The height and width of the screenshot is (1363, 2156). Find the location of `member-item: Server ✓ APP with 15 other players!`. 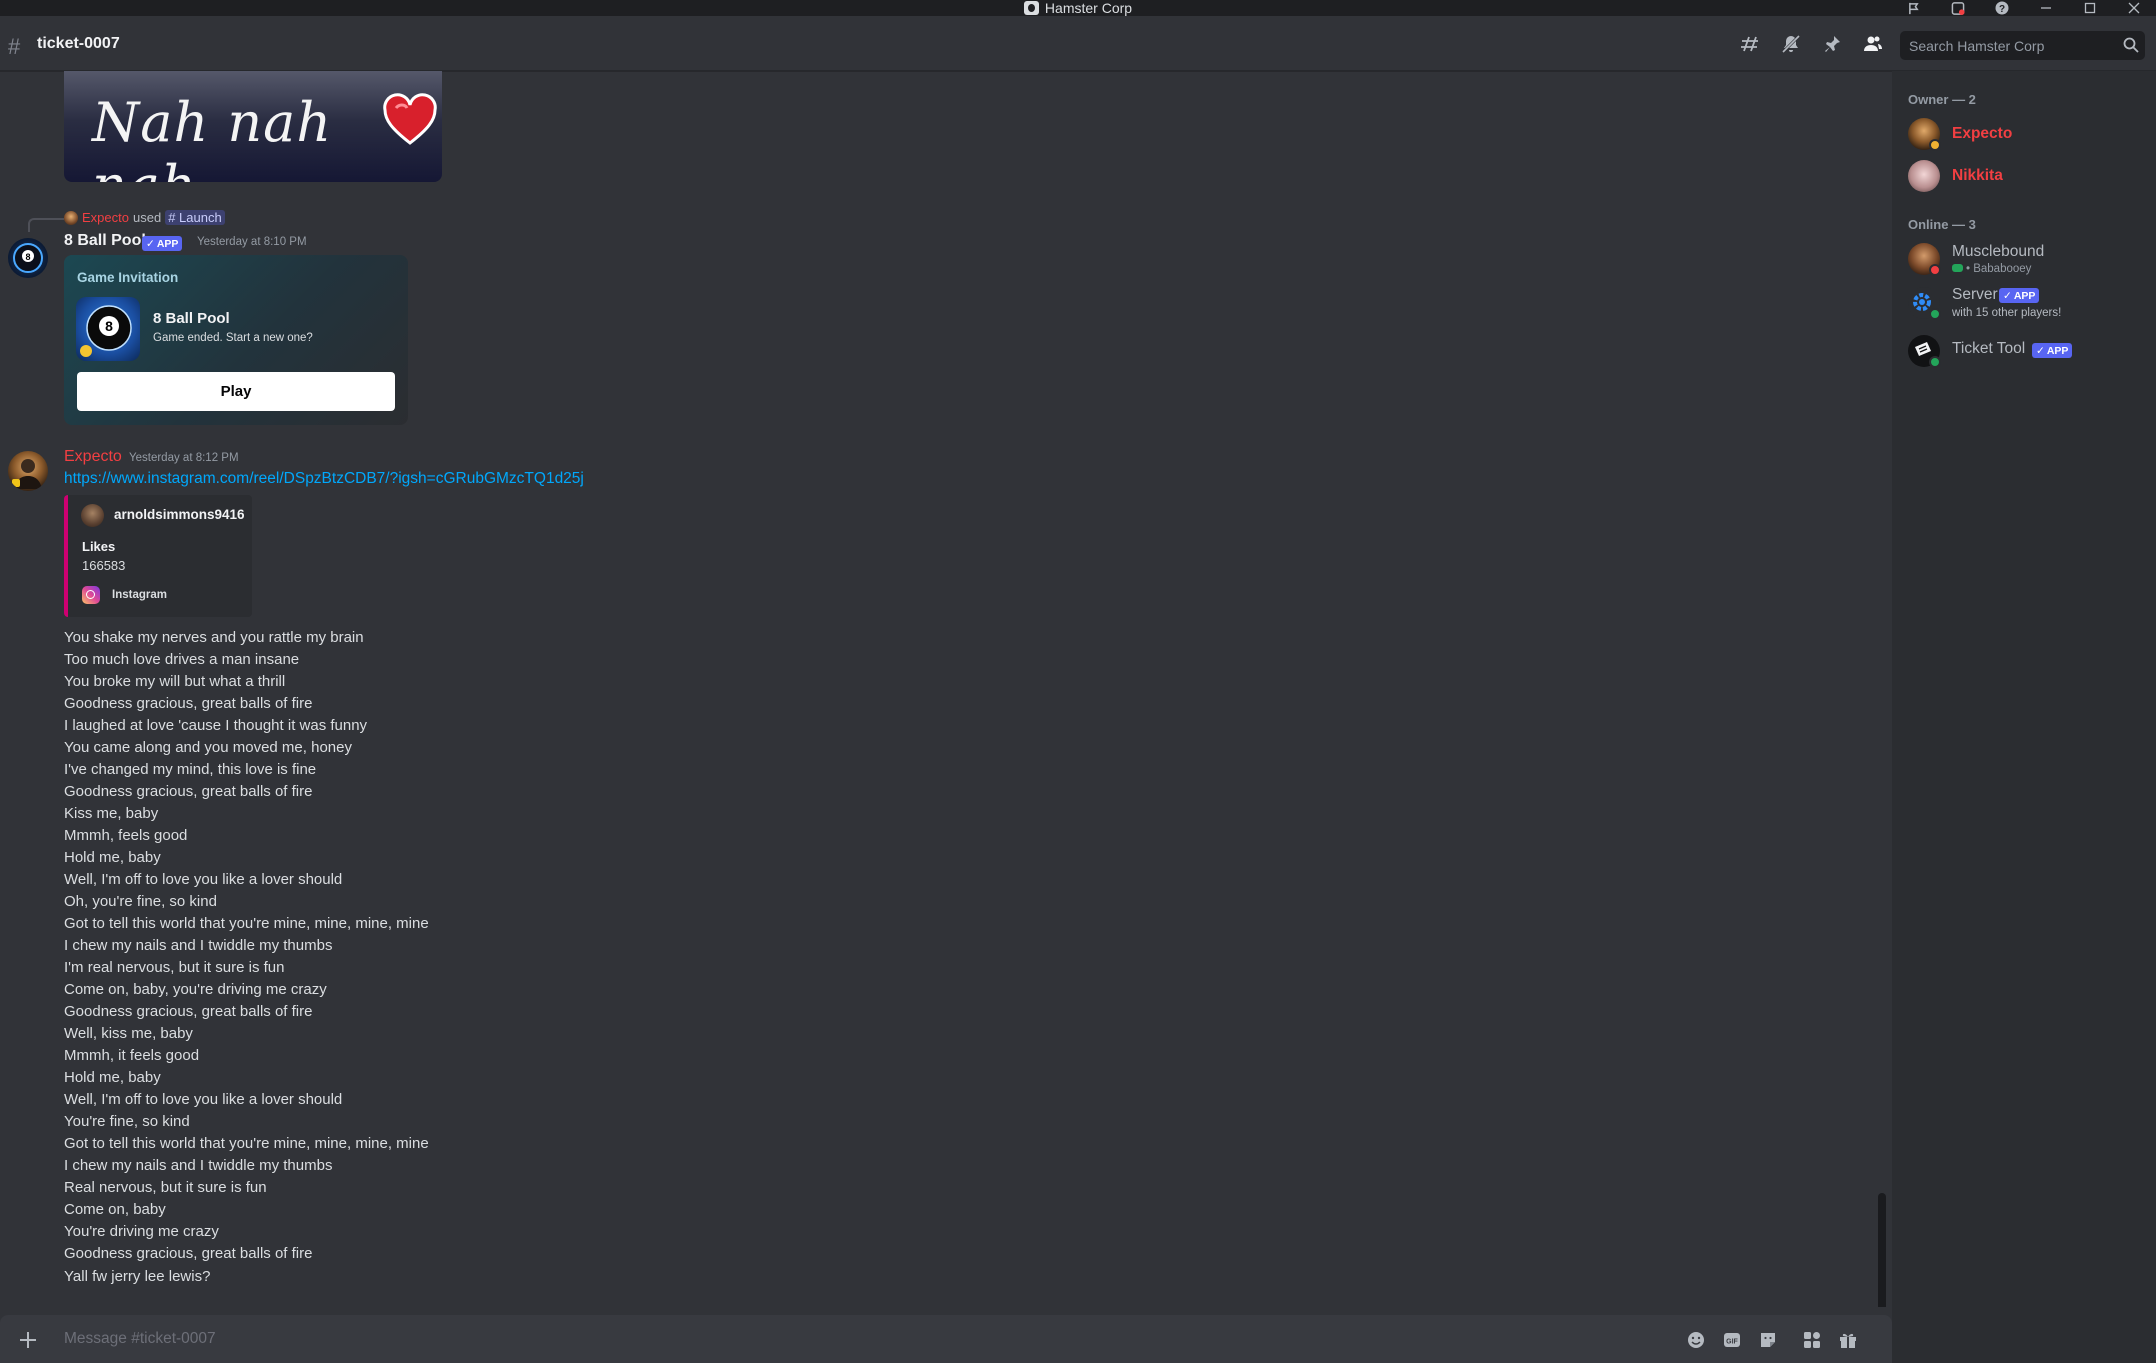

member-item: Server ✓ APP with 15 other players! is located at coordinates (2028, 303).